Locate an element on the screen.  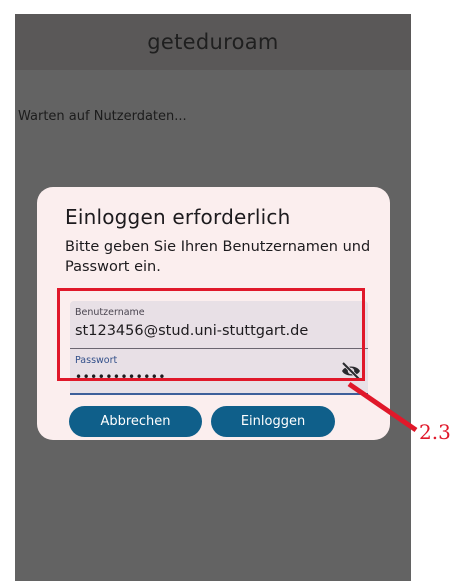
app-bar: geteduroam is located at coordinates (213, 42).